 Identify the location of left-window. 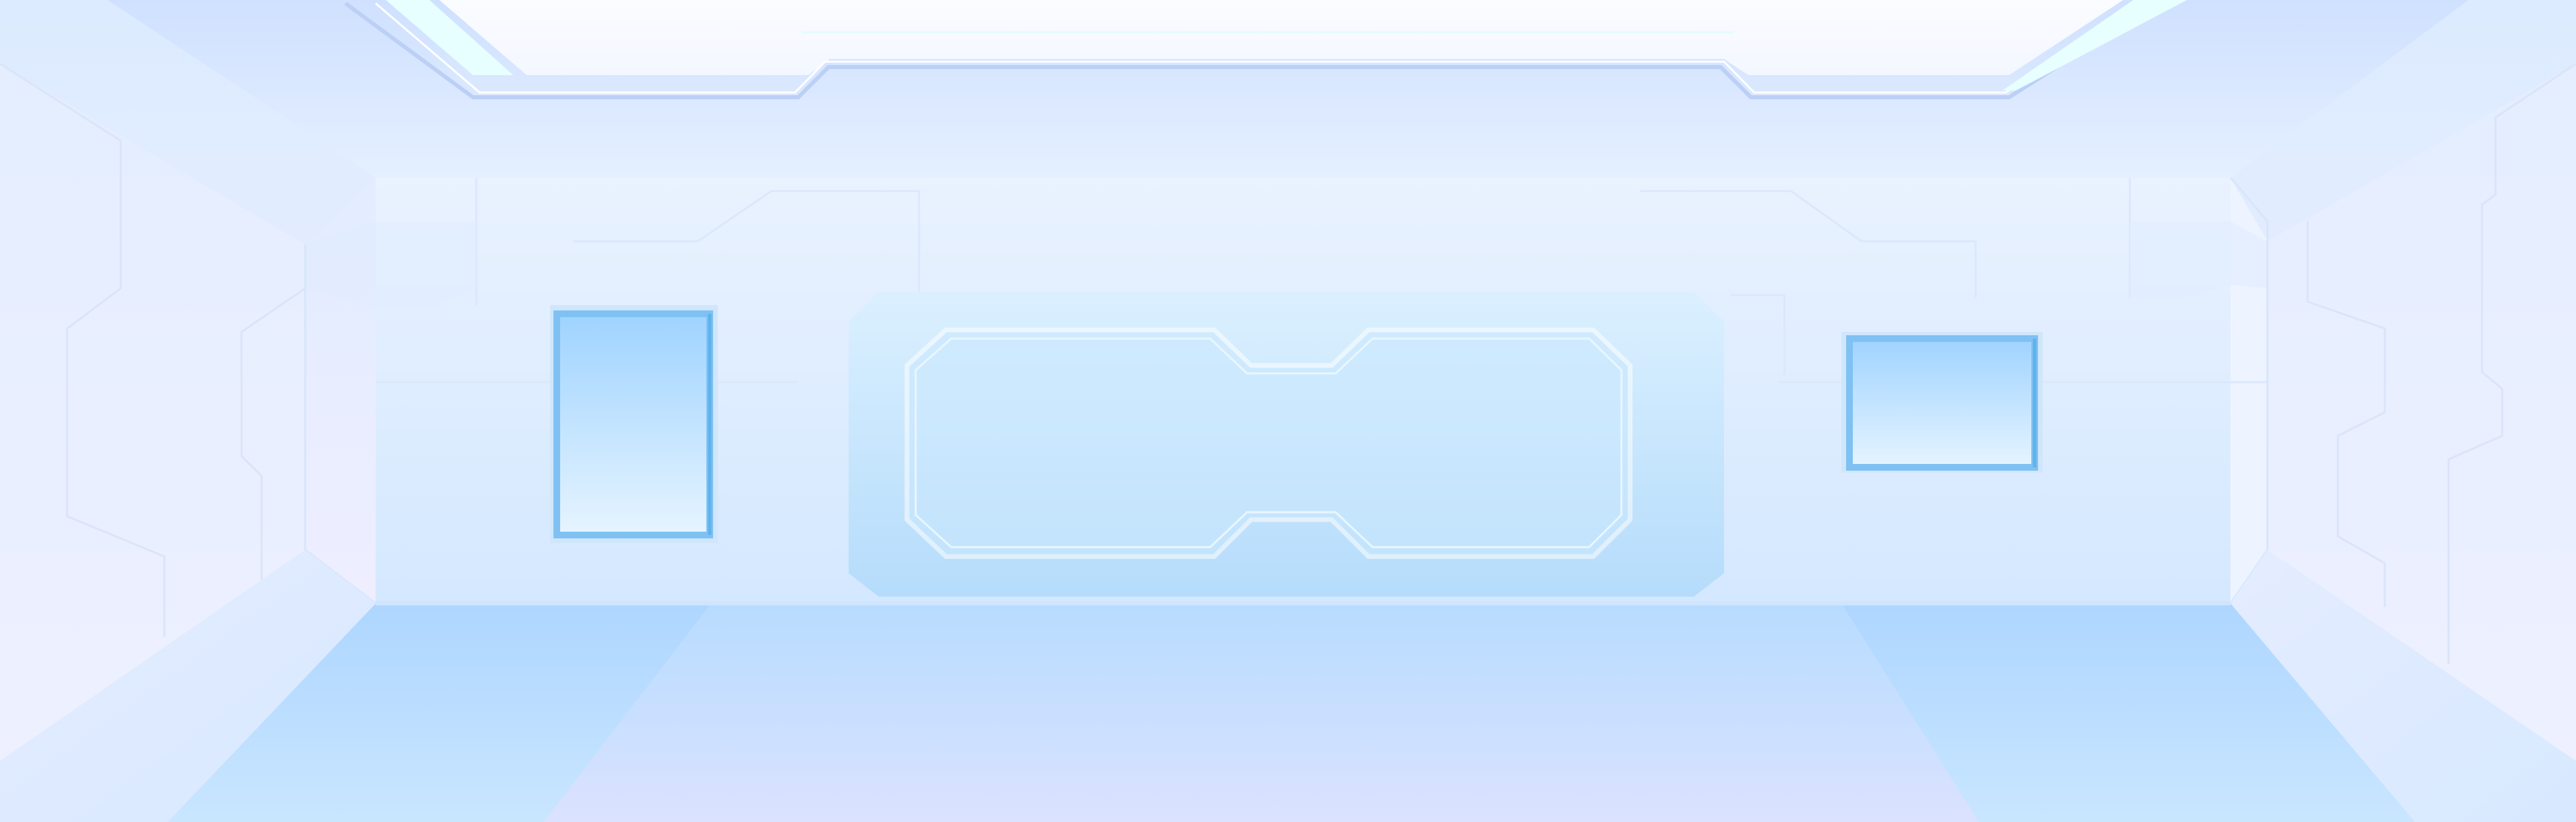
(633, 424).